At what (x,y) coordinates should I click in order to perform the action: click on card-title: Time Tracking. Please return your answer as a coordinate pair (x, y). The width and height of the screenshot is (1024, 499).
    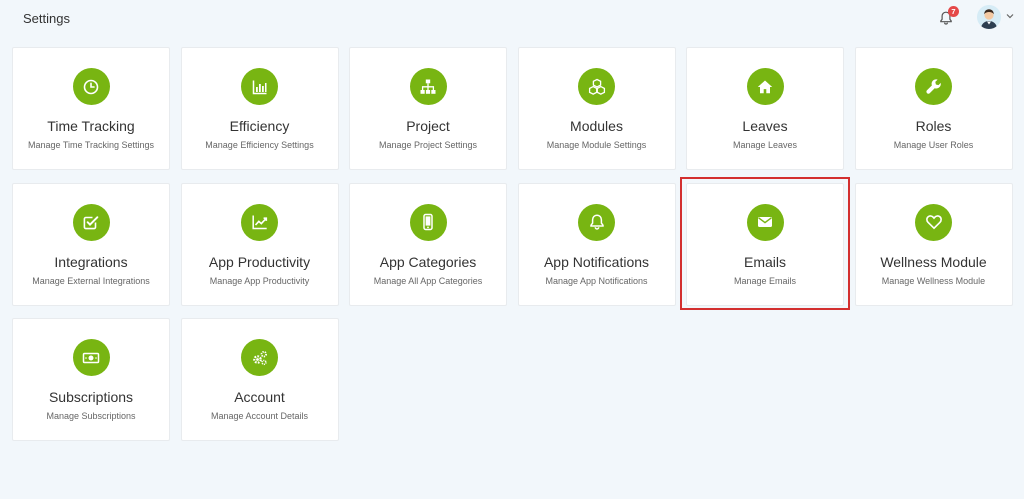
    Looking at the image, I should click on (91, 126).